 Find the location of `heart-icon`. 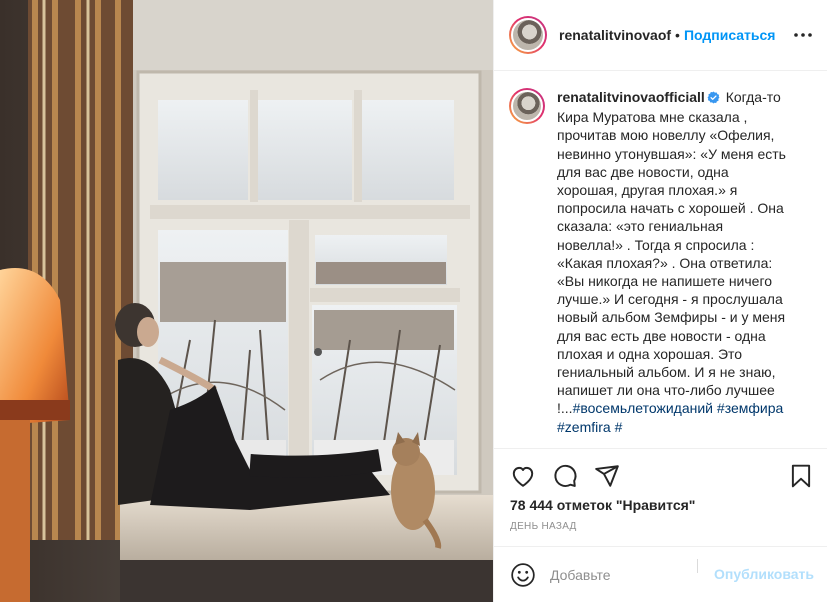

heart-icon is located at coordinates (523, 476).